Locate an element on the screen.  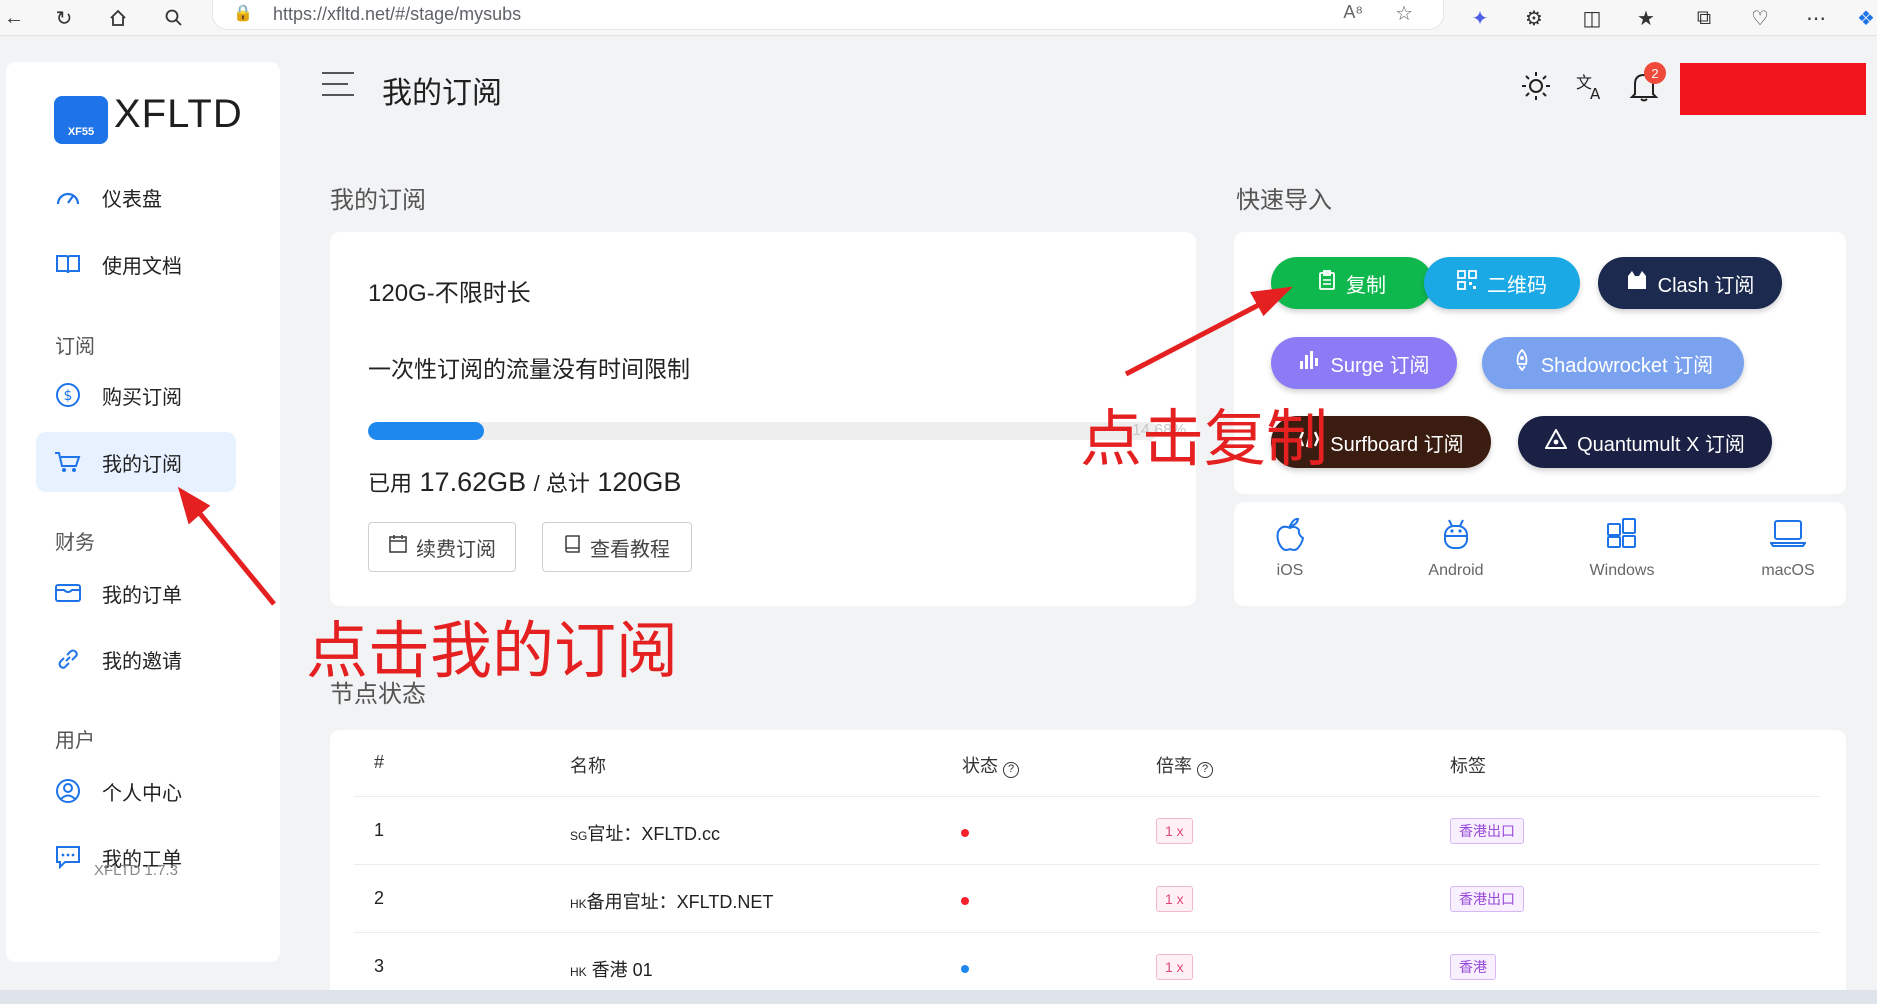
arrow-head-copy is located at coordinates (1271, 301).